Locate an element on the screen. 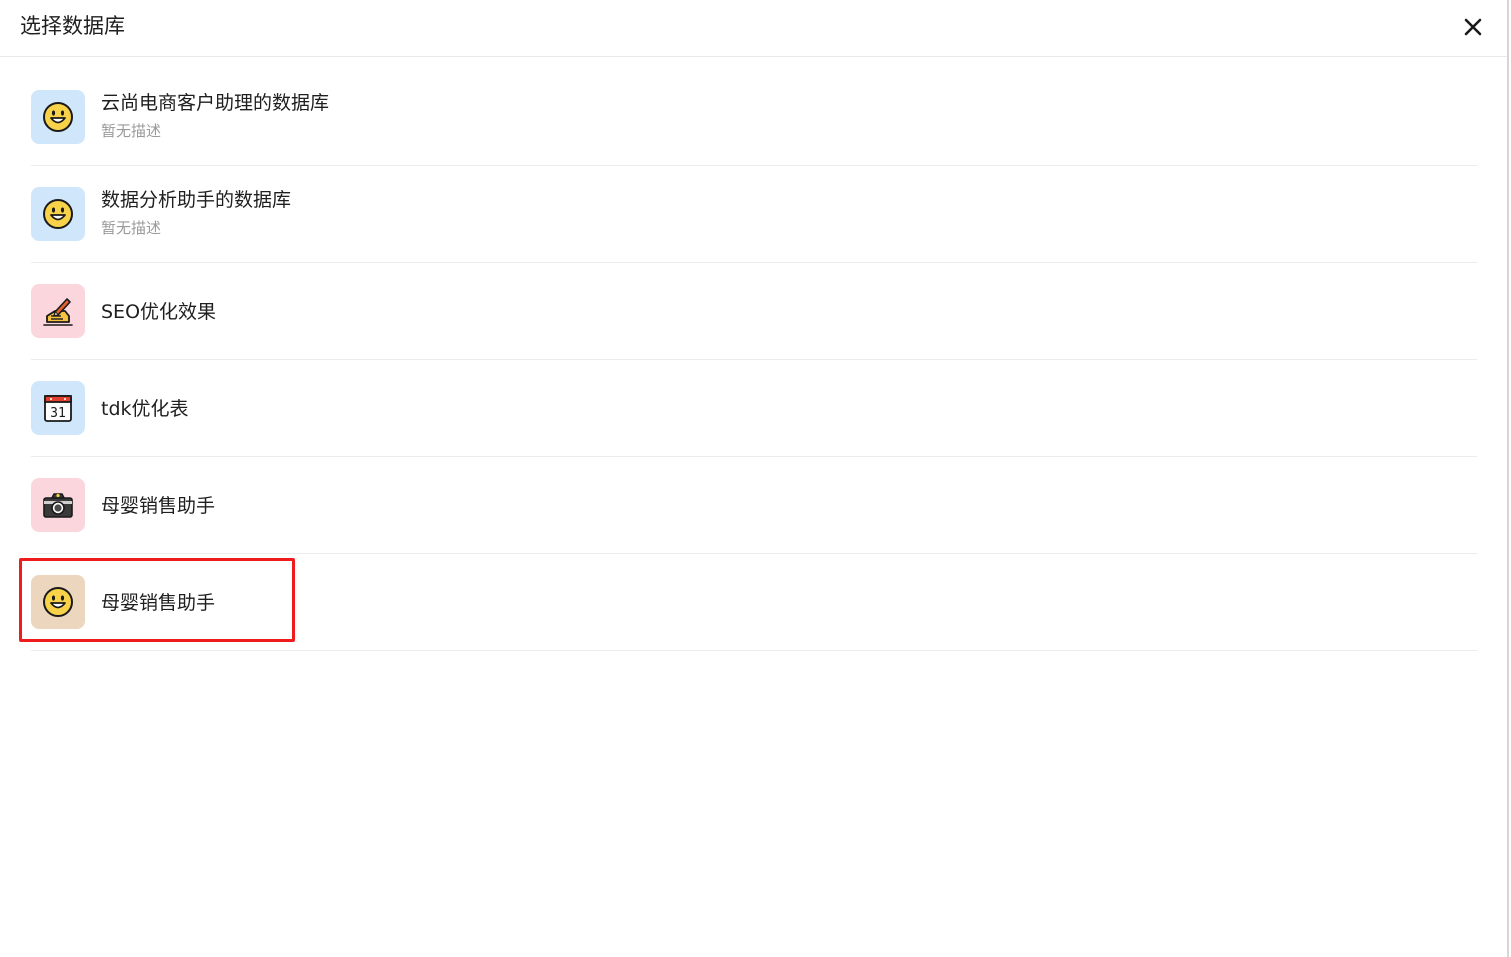 The width and height of the screenshot is (1511, 957). database-name: 云尚电商客户助理的数据库 is located at coordinates (215, 103).